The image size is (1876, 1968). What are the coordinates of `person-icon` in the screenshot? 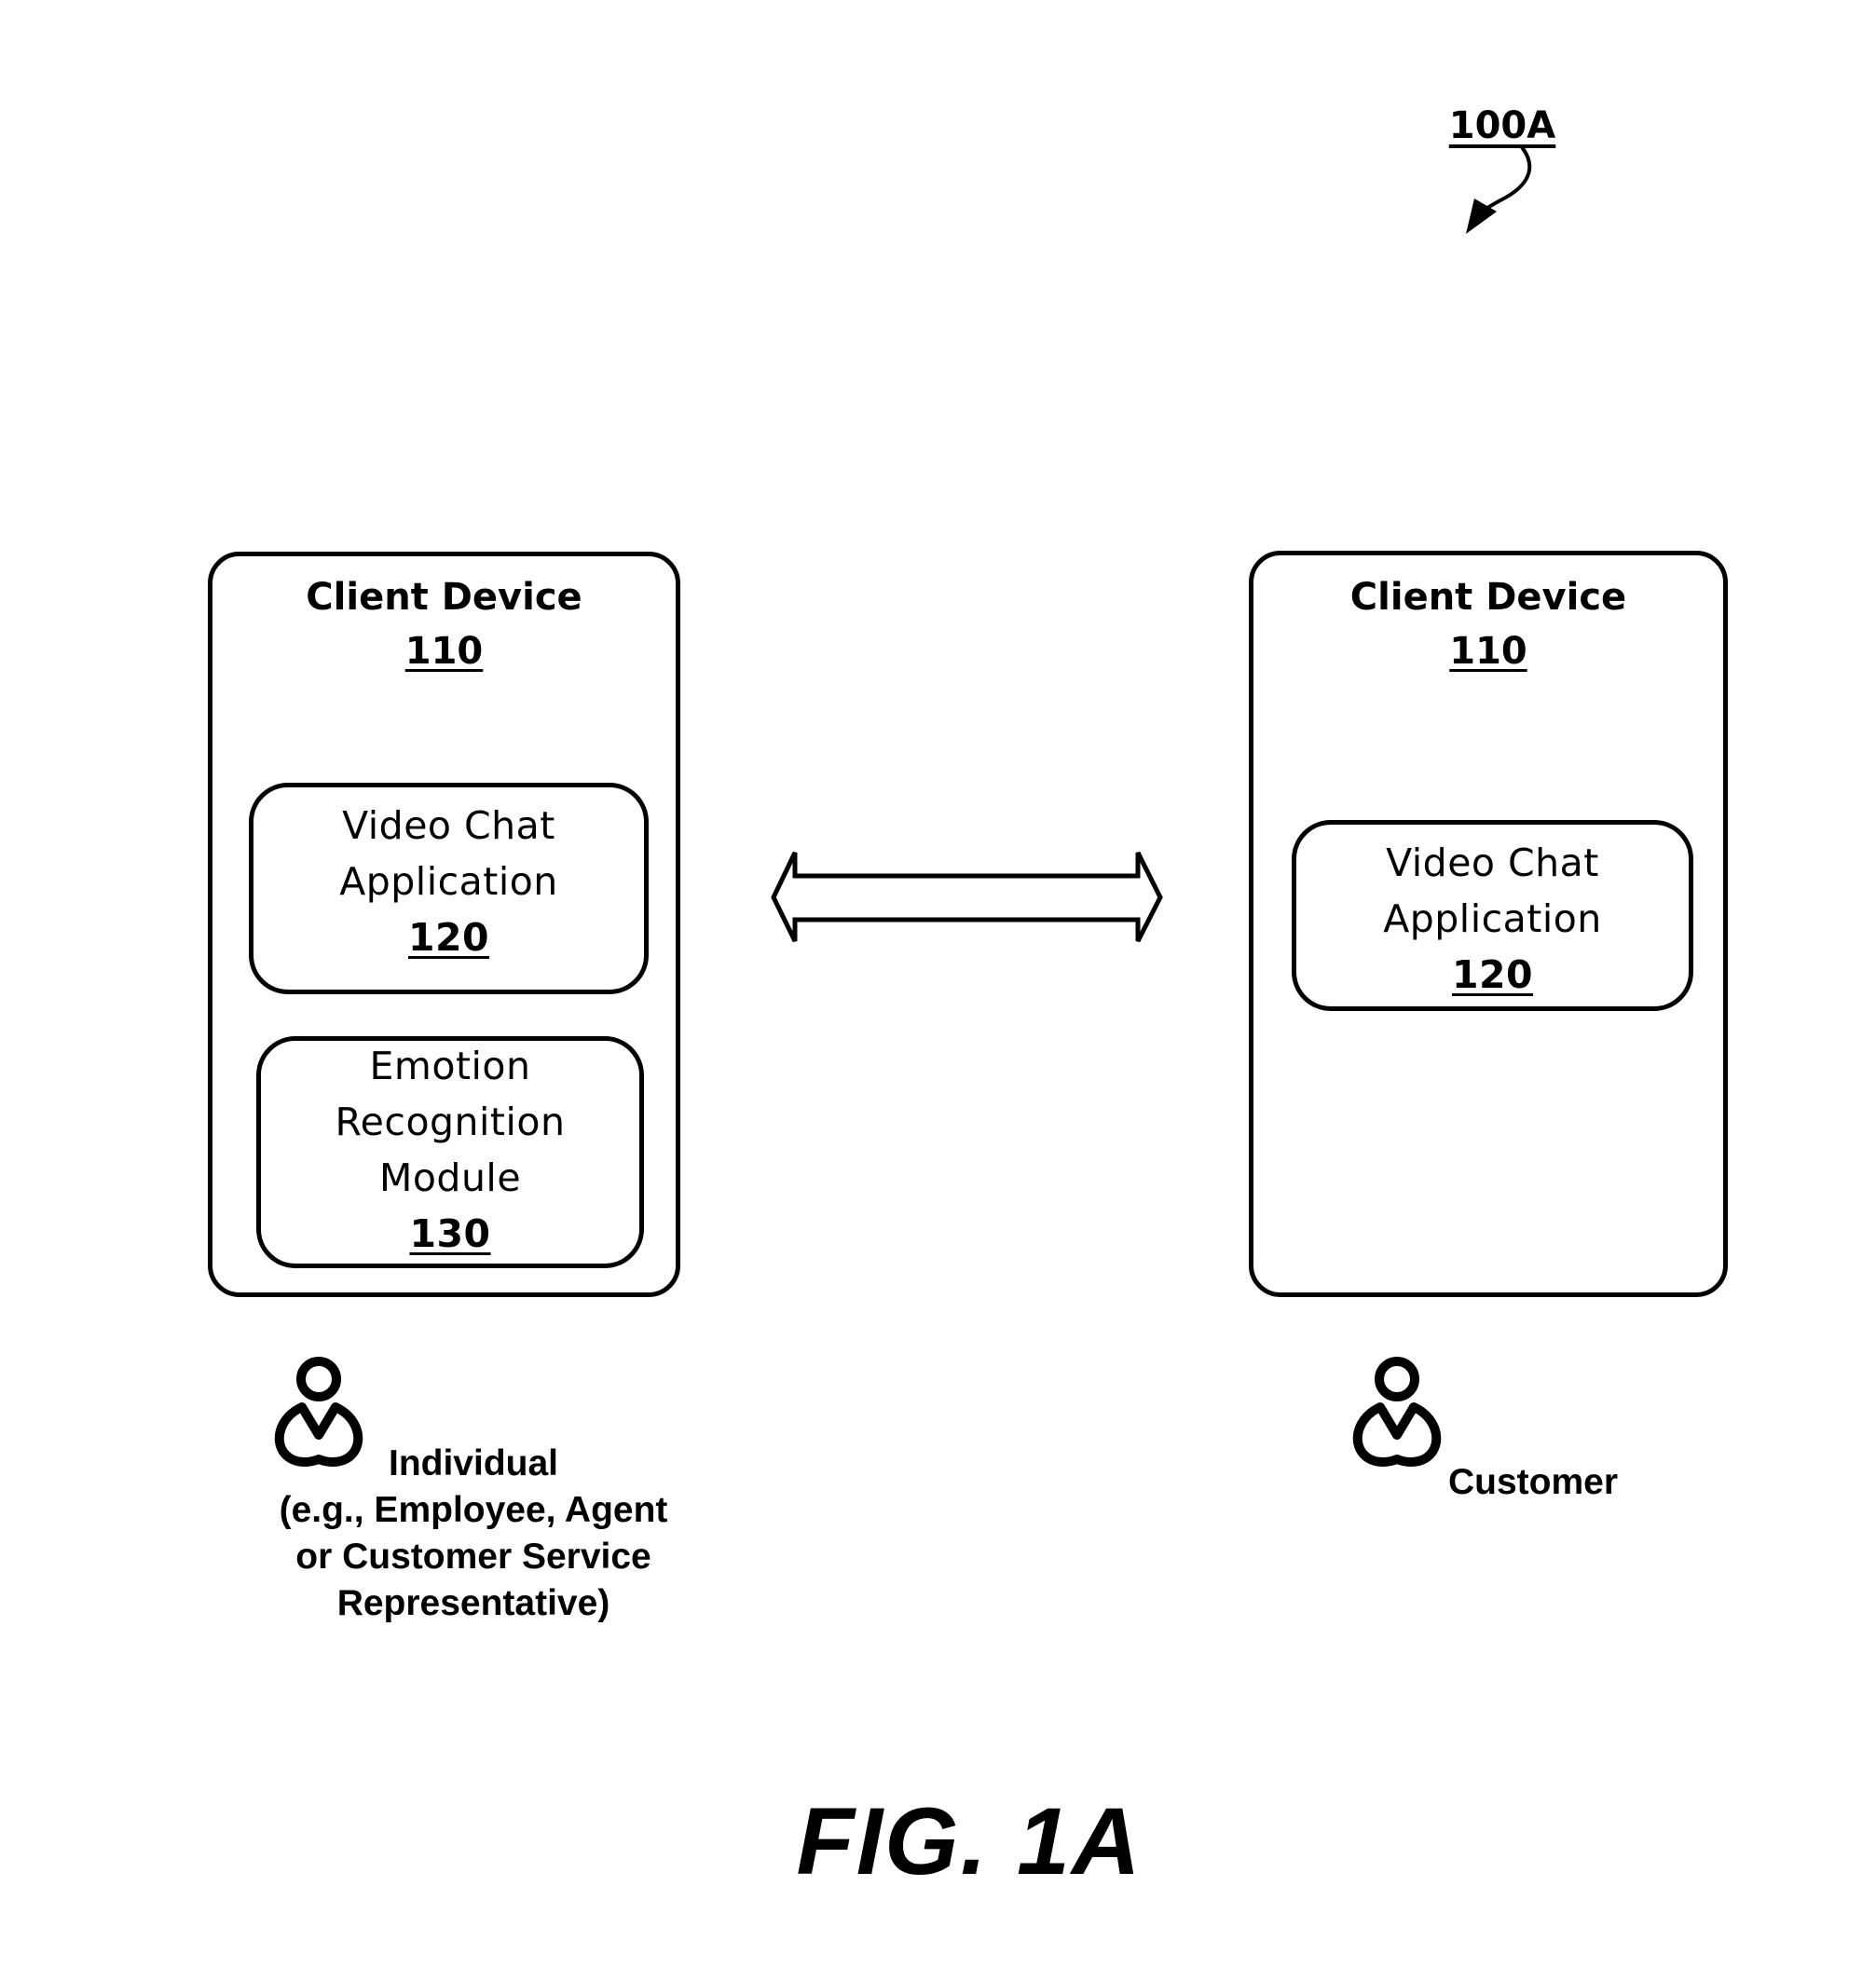 It's located at (1397, 1412).